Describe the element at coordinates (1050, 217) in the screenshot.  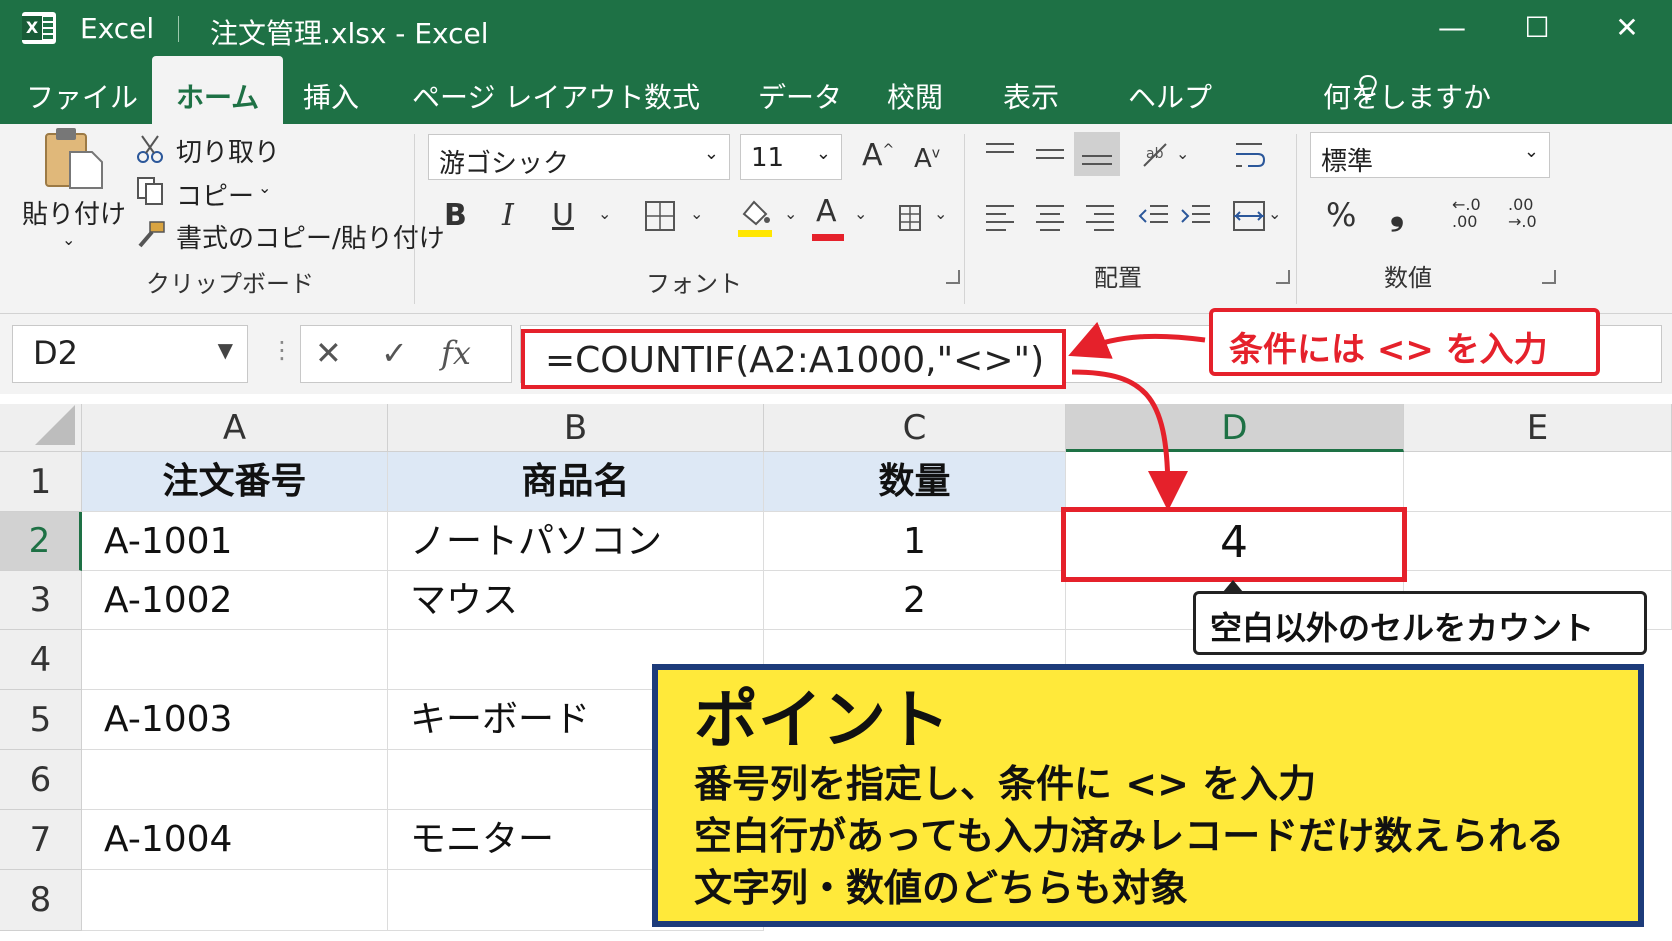
I see `align-center-icon` at that location.